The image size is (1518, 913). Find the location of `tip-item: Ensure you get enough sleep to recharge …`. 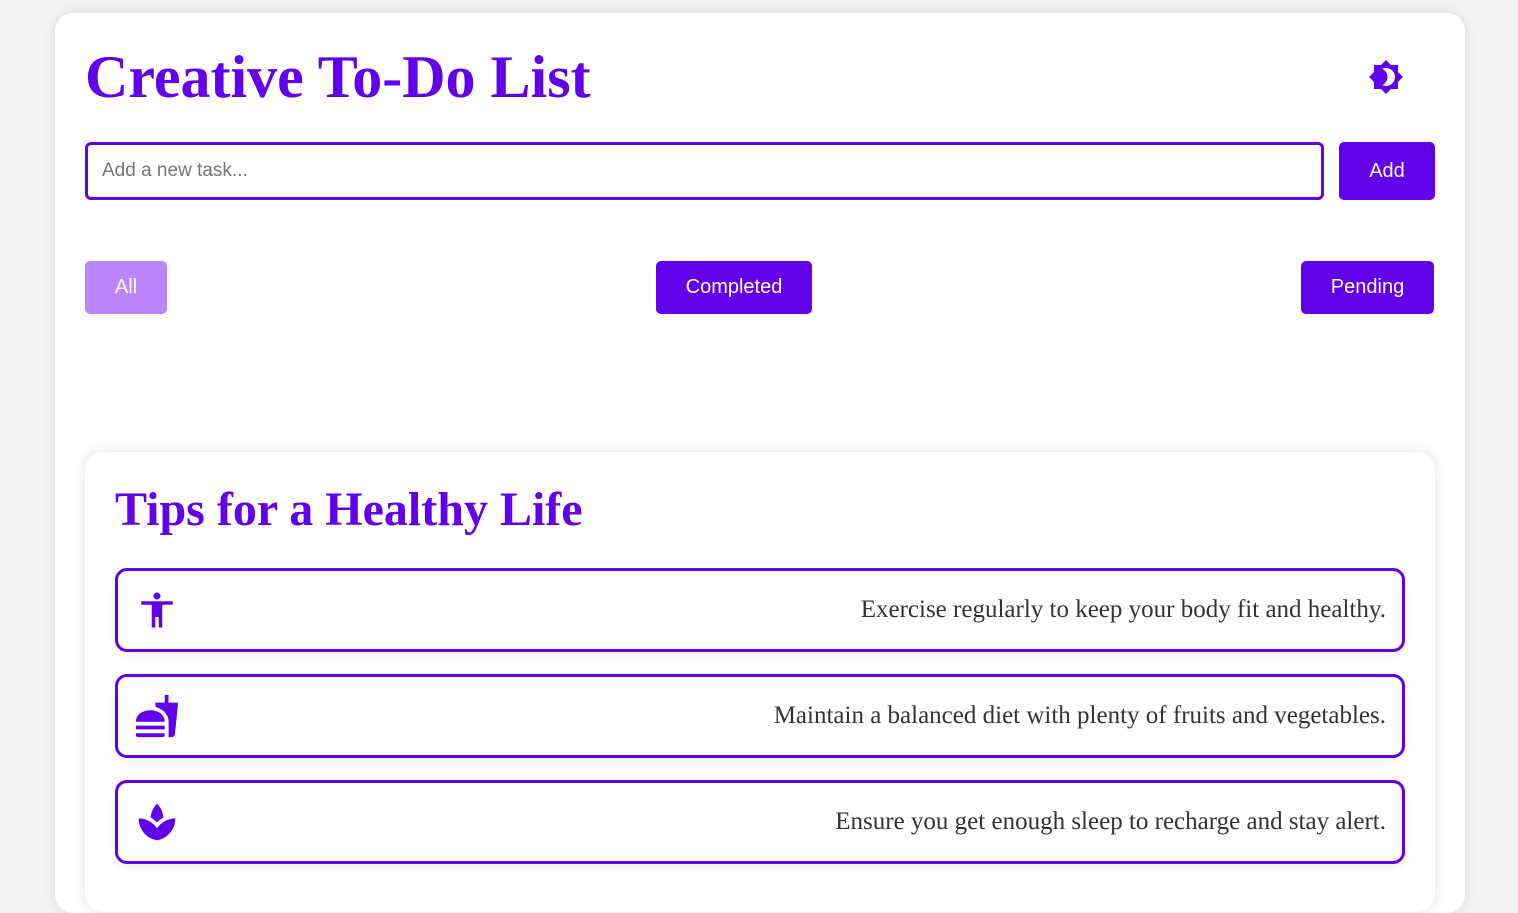

tip-item: Ensure you get enough sleep to recharge … is located at coordinates (760, 822).